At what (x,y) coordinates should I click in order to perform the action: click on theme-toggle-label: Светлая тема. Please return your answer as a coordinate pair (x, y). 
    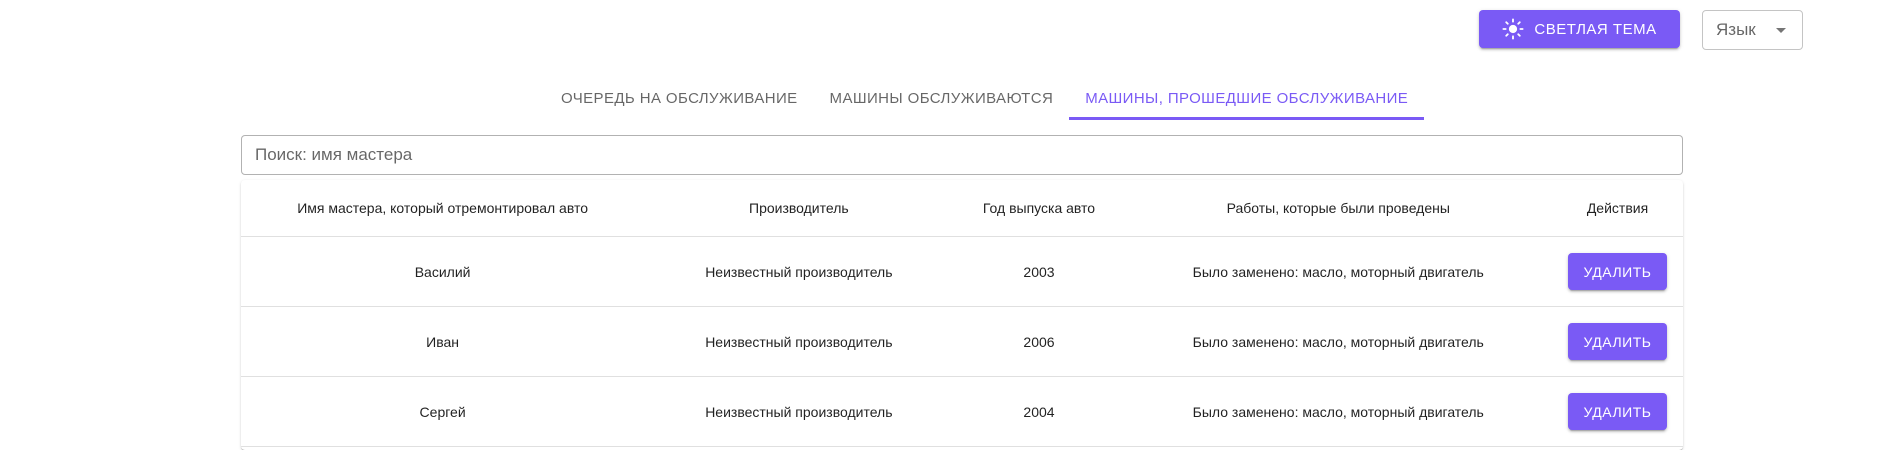
    Looking at the image, I should click on (1595, 29).